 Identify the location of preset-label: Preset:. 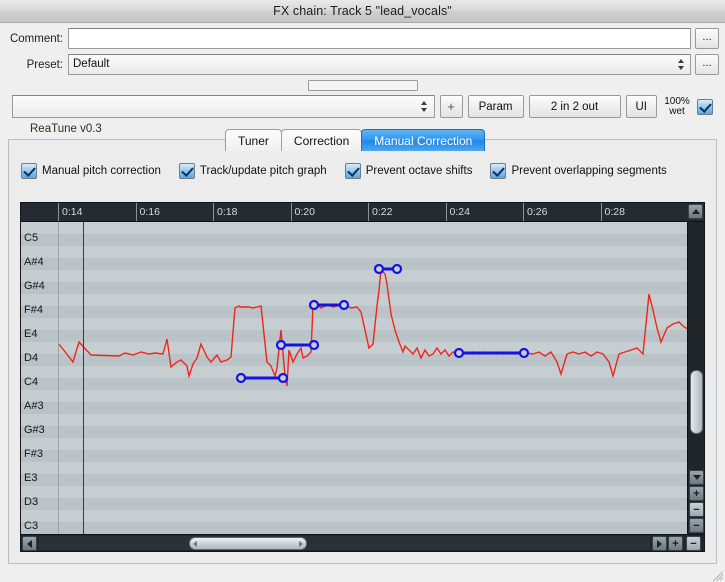
(44, 64).